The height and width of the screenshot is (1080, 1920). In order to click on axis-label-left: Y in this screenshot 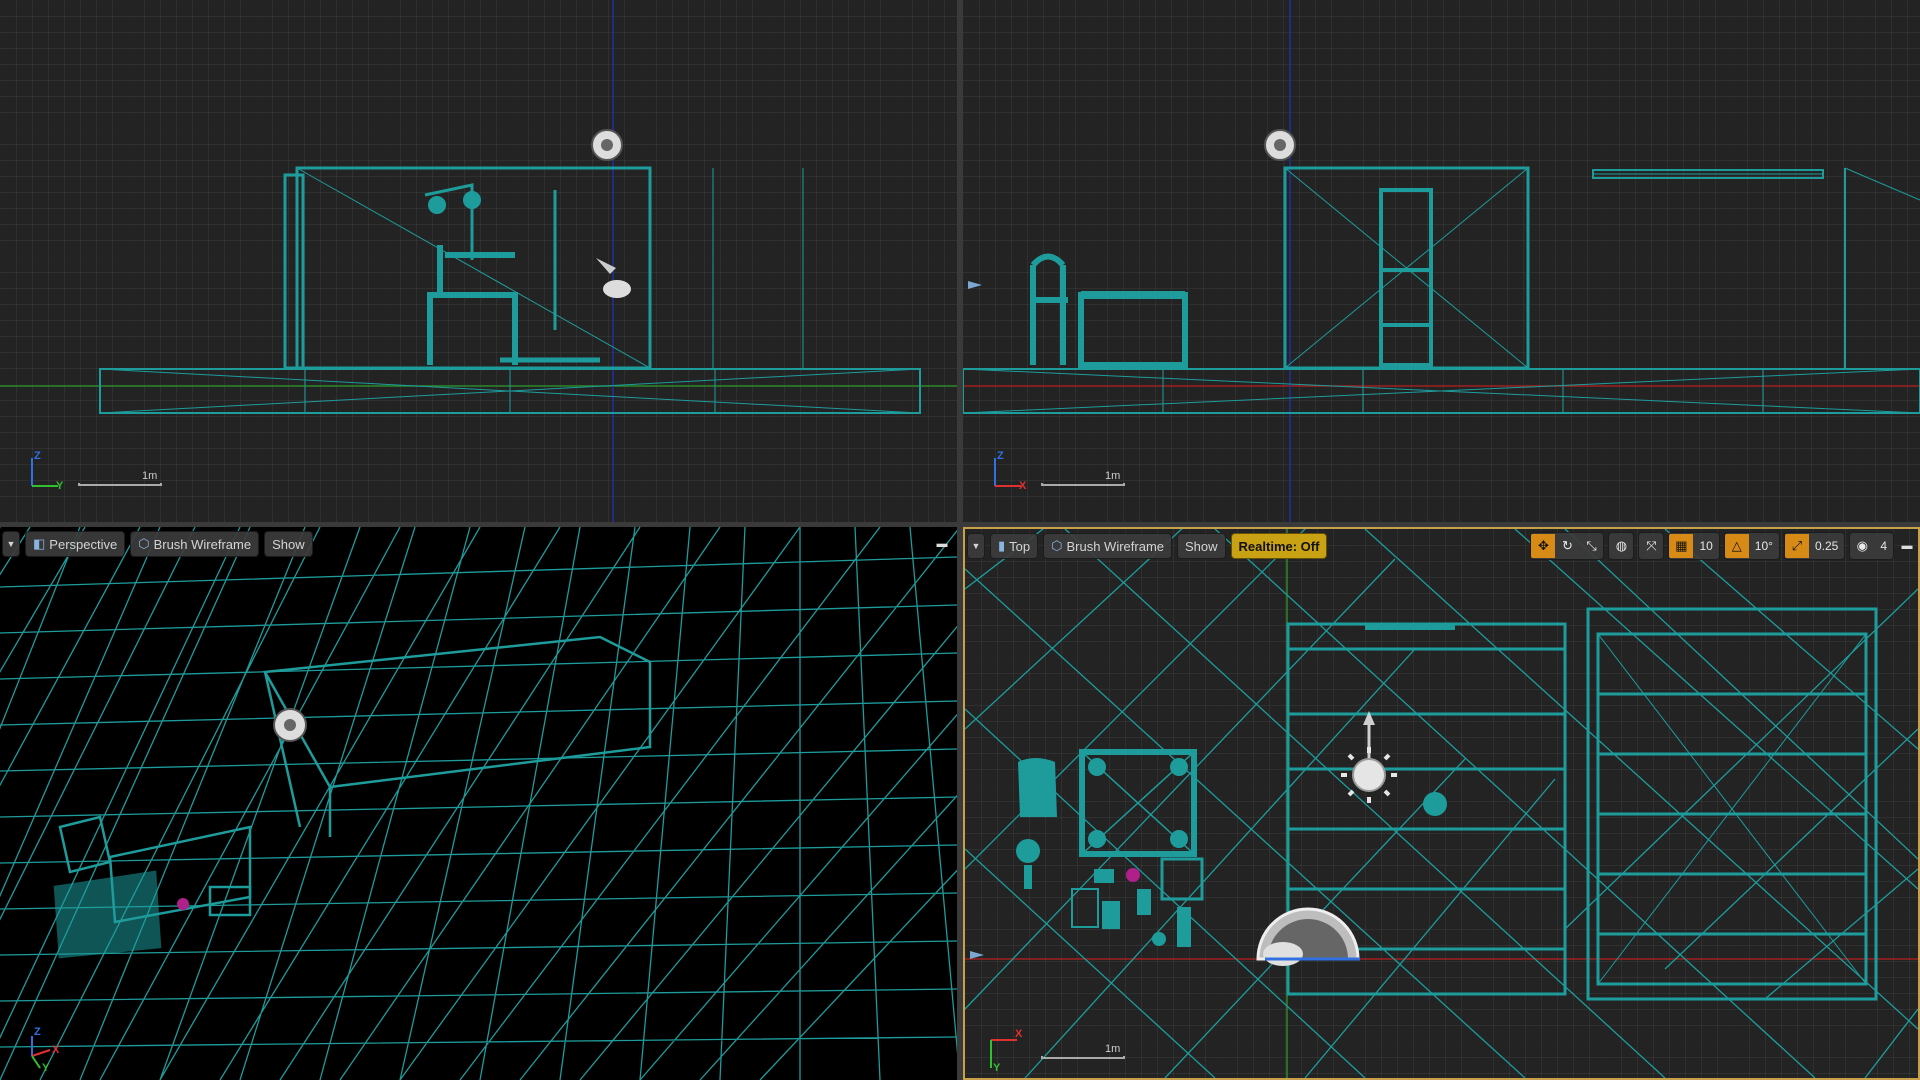, I will do `click(46, 1068)`.